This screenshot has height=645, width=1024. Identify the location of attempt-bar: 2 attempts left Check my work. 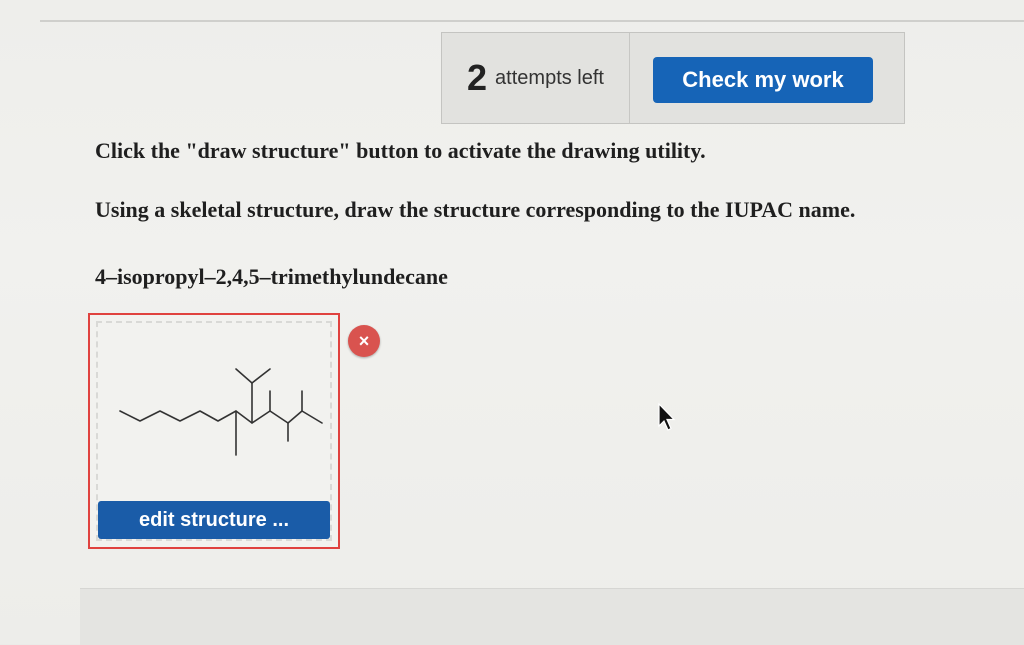
(673, 78).